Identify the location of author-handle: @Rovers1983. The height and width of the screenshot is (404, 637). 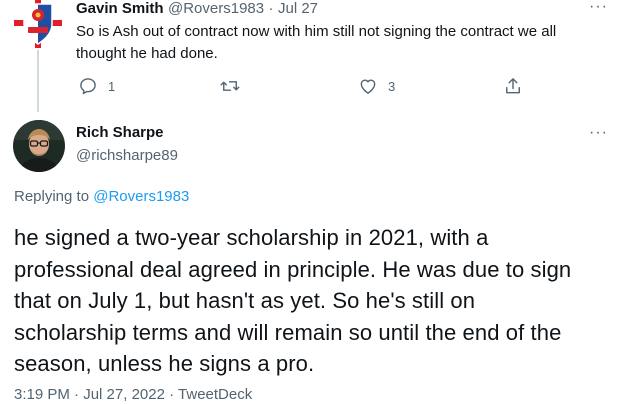
(216, 8).